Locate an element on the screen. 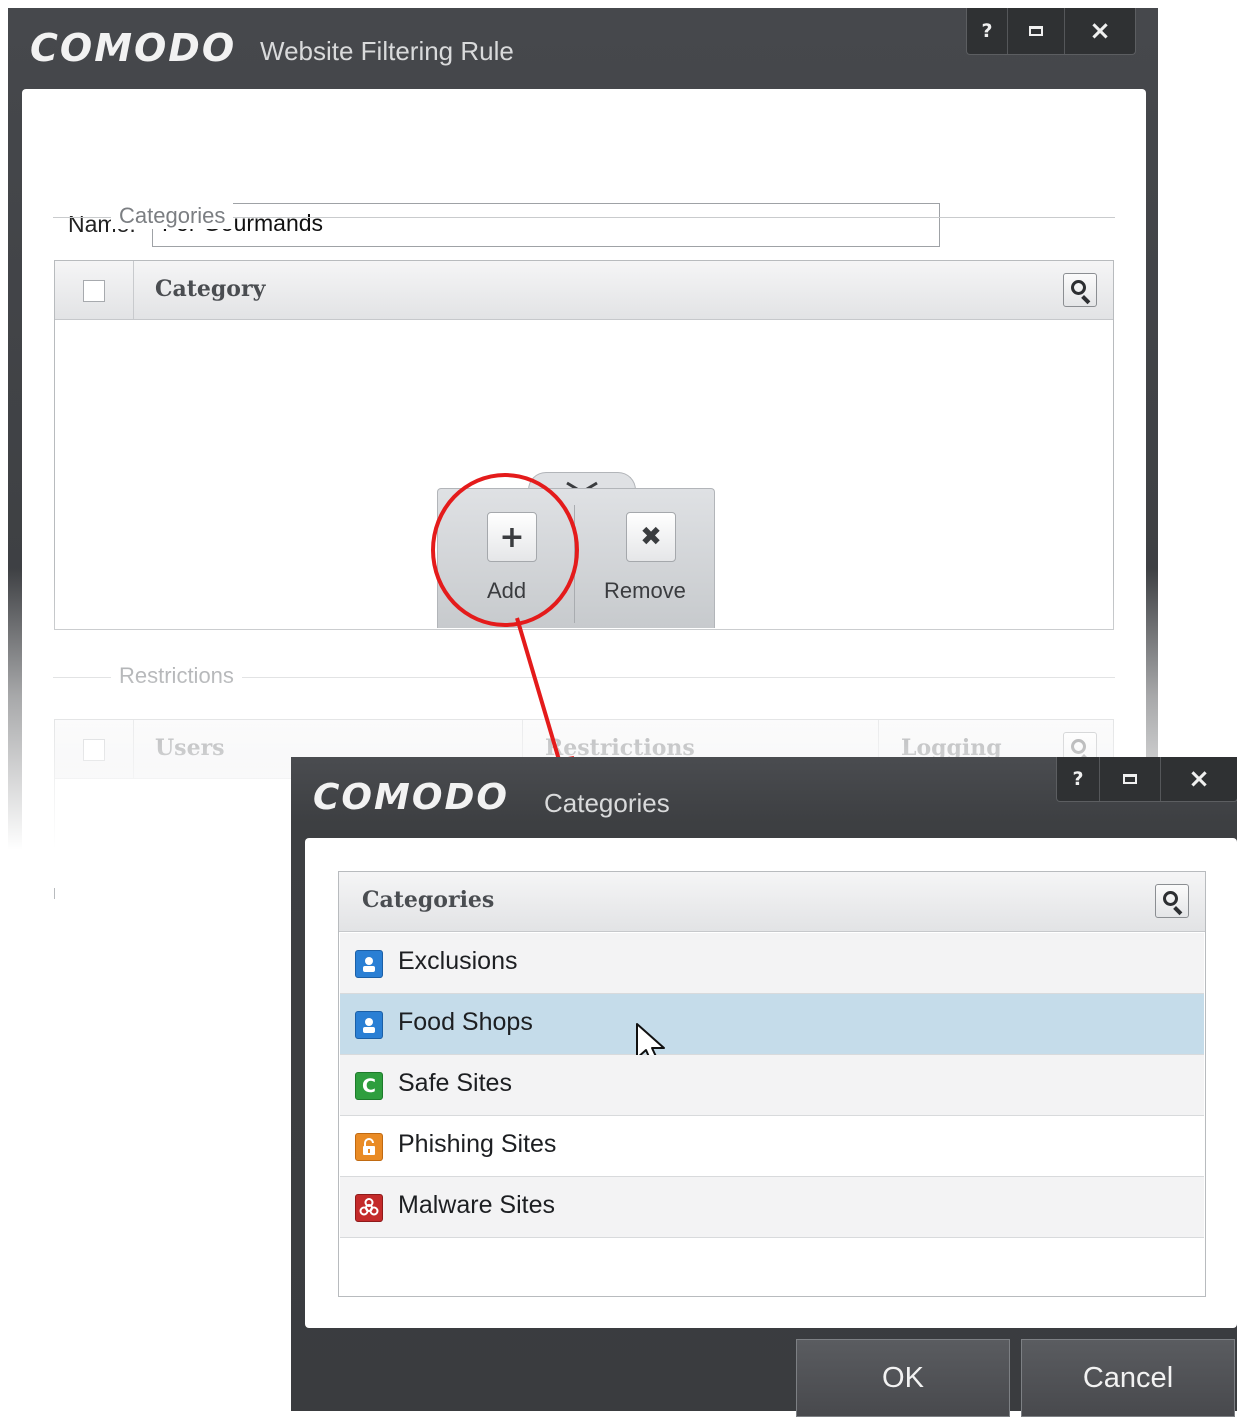 The width and height of the screenshot is (1237, 1417). x-icon: ✖ is located at coordinates (651, 537).